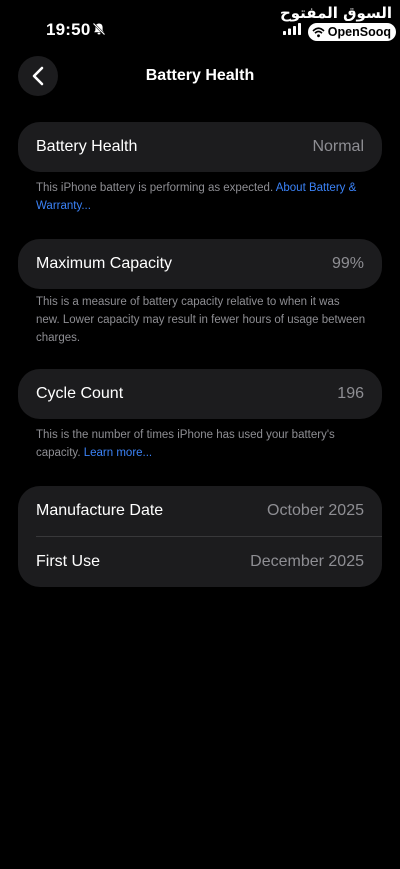  I want to click on cycle-count-card: Cycle Count 196, so click(200, 394).